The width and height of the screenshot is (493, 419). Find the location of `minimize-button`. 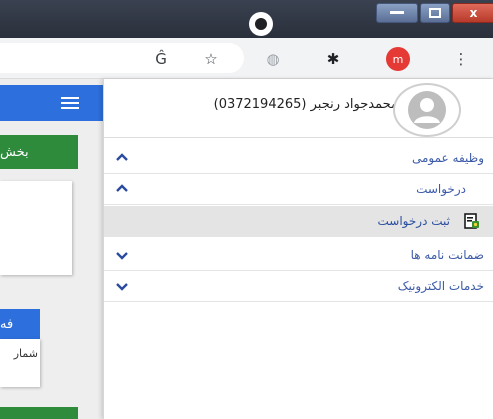

minimize-button is located at coordinates (397, 13).